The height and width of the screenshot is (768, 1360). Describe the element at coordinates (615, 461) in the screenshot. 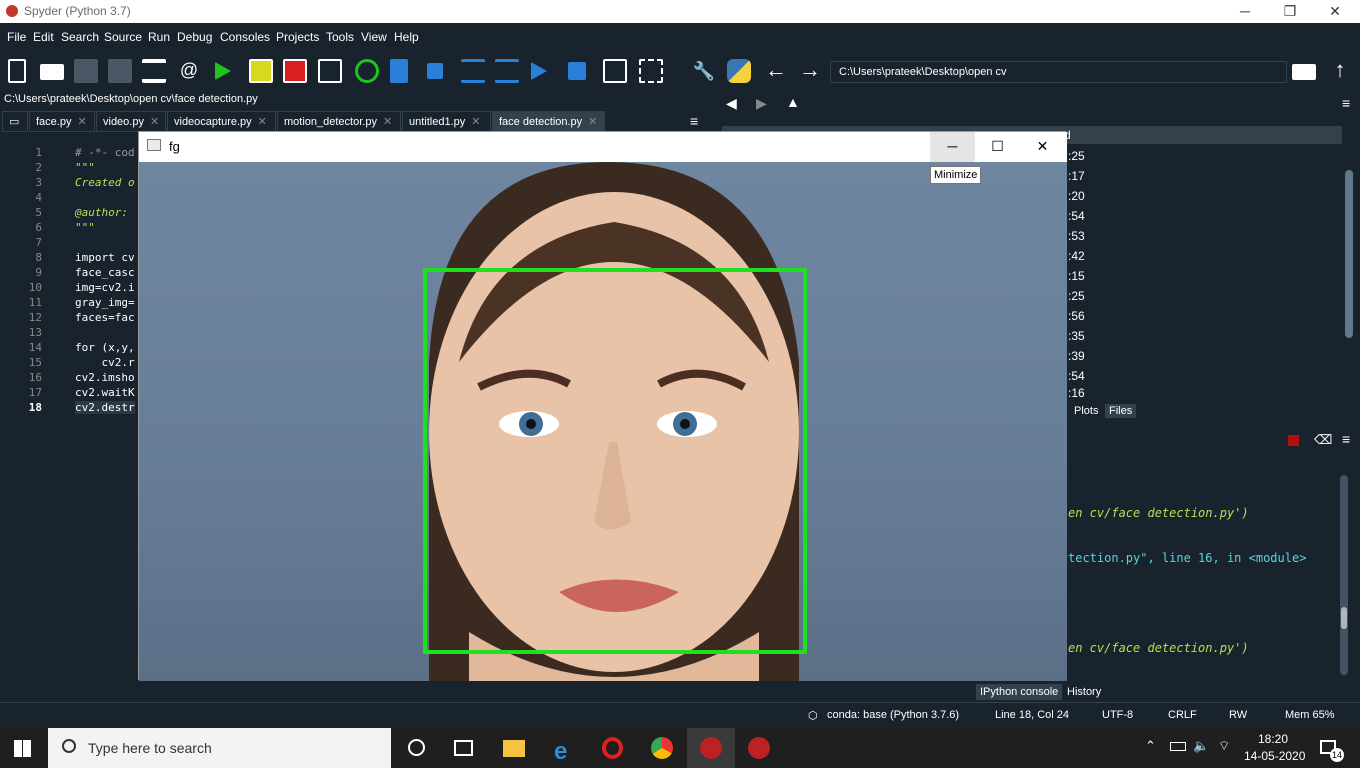

I see `face-detection-box` at that location.